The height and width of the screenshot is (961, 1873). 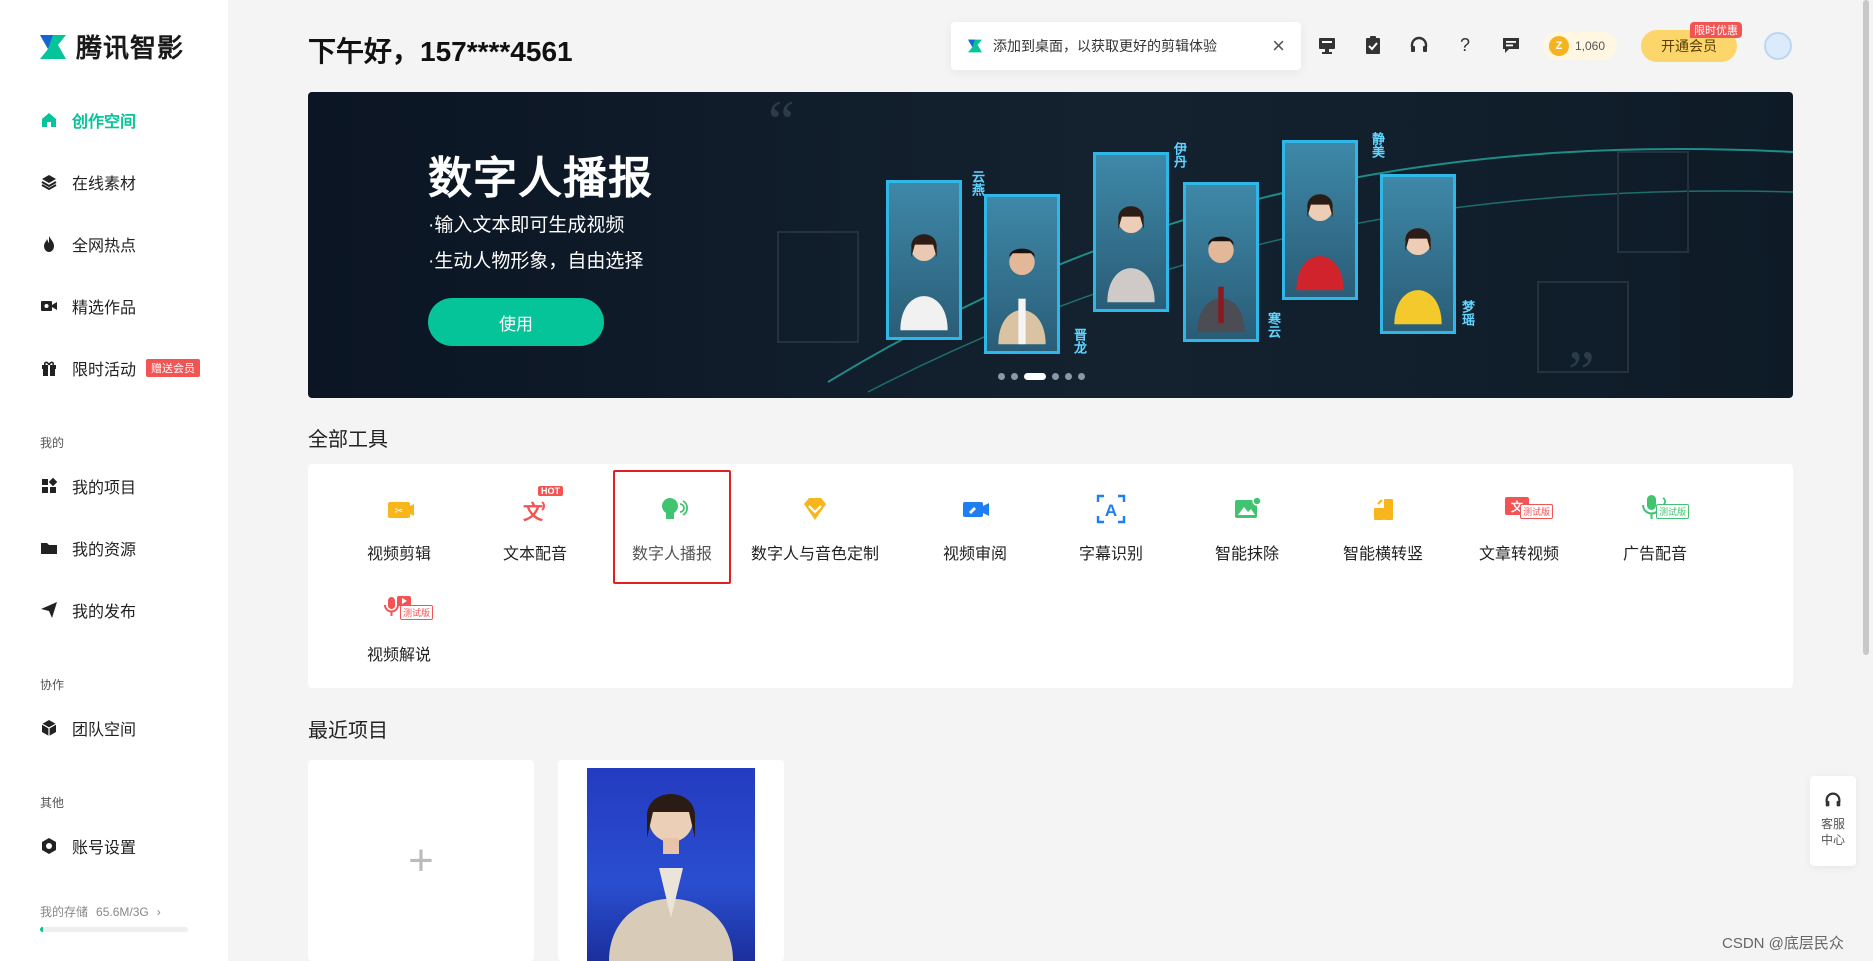 I want to click on video-narration-icon: 测试版, so click(x=408, y=610).